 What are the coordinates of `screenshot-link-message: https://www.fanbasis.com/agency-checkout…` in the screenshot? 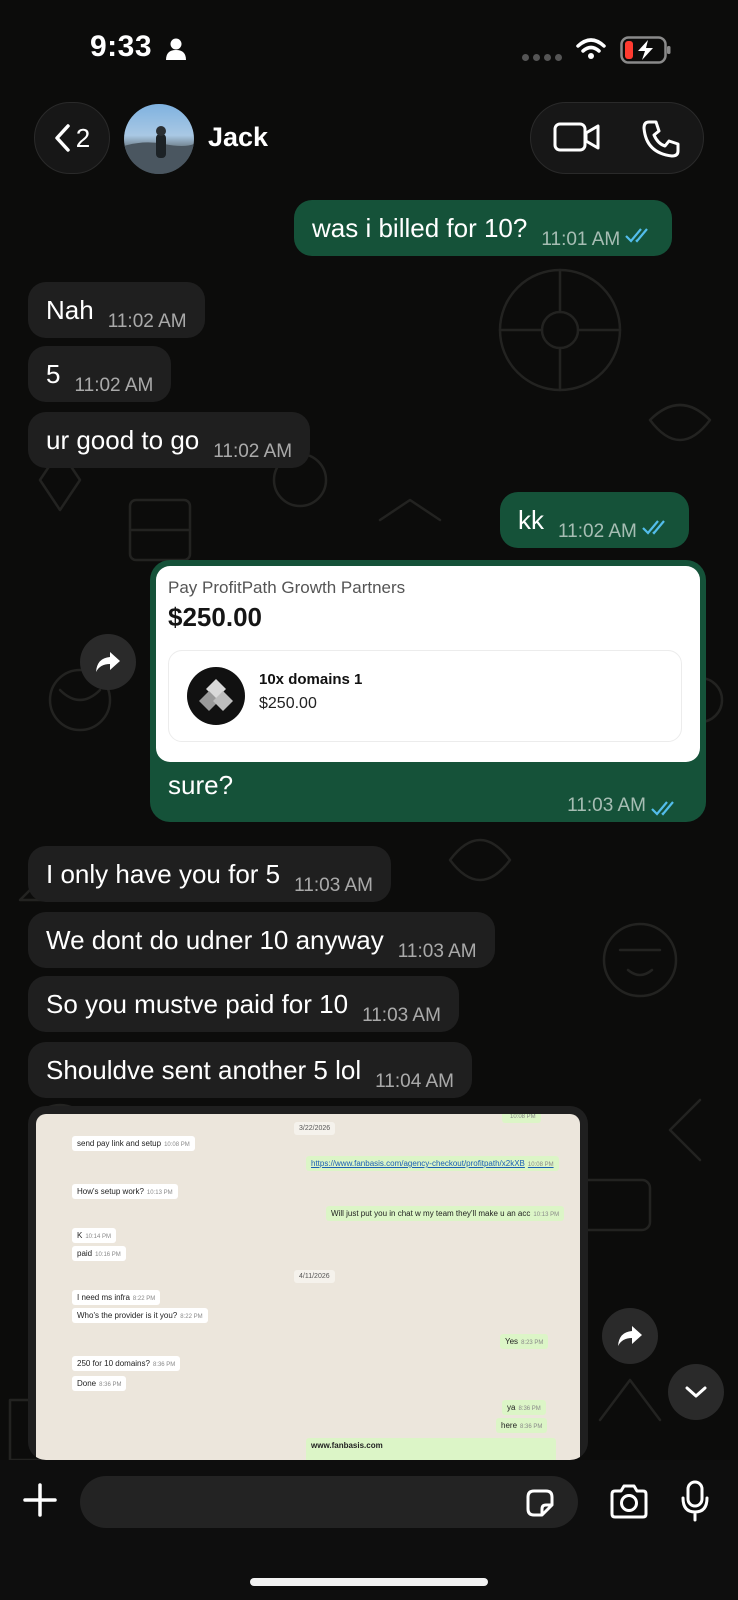 It's located at (432, 1163).